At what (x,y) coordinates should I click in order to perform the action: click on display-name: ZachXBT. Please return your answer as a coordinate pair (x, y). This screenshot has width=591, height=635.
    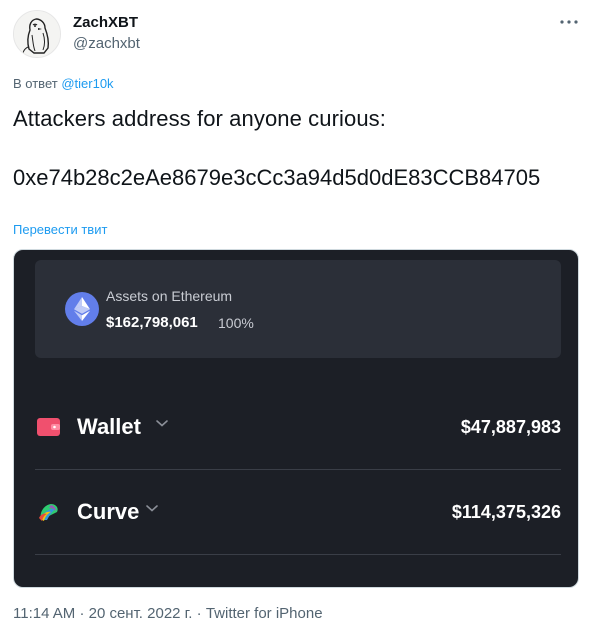
    Looking at the image, I should click on (105, 22).